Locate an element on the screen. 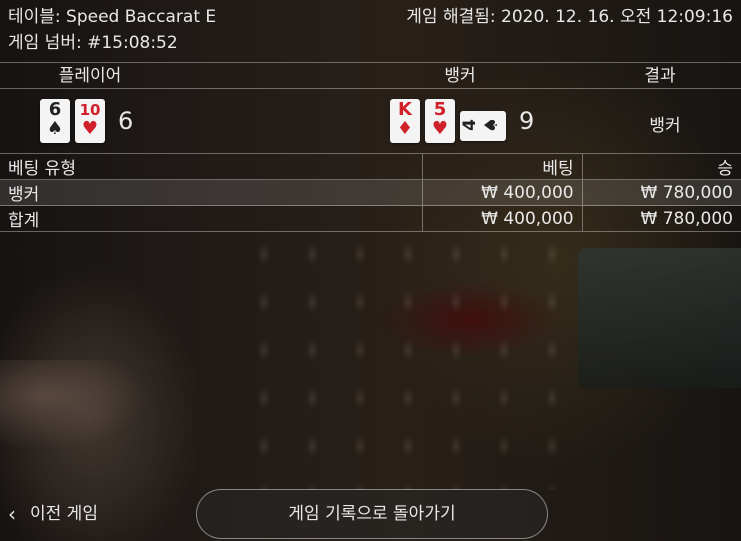 The image size is (741, 541). table-name: 테이블: Speed Baccarat E is located at coordinates (112, 17).